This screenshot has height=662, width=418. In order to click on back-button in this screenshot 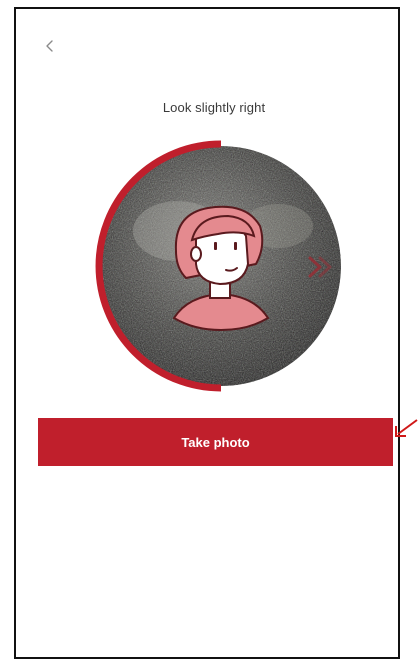, I will do `click(50, 47)`.